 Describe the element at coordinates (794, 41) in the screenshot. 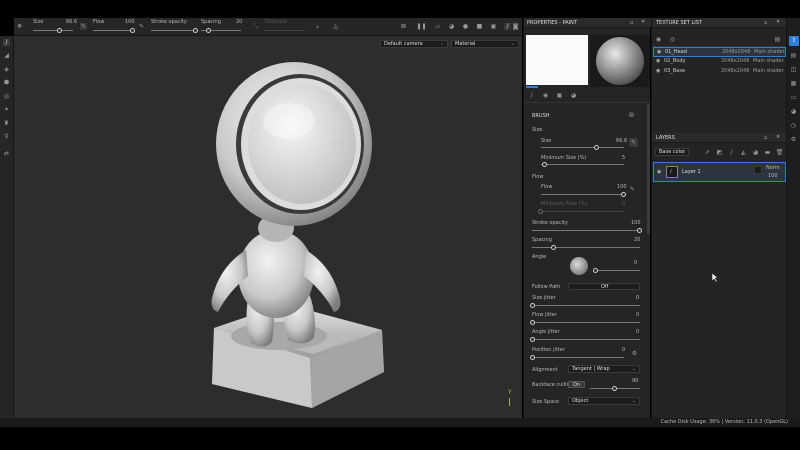

I see `export-icon: ⇪` at that location.